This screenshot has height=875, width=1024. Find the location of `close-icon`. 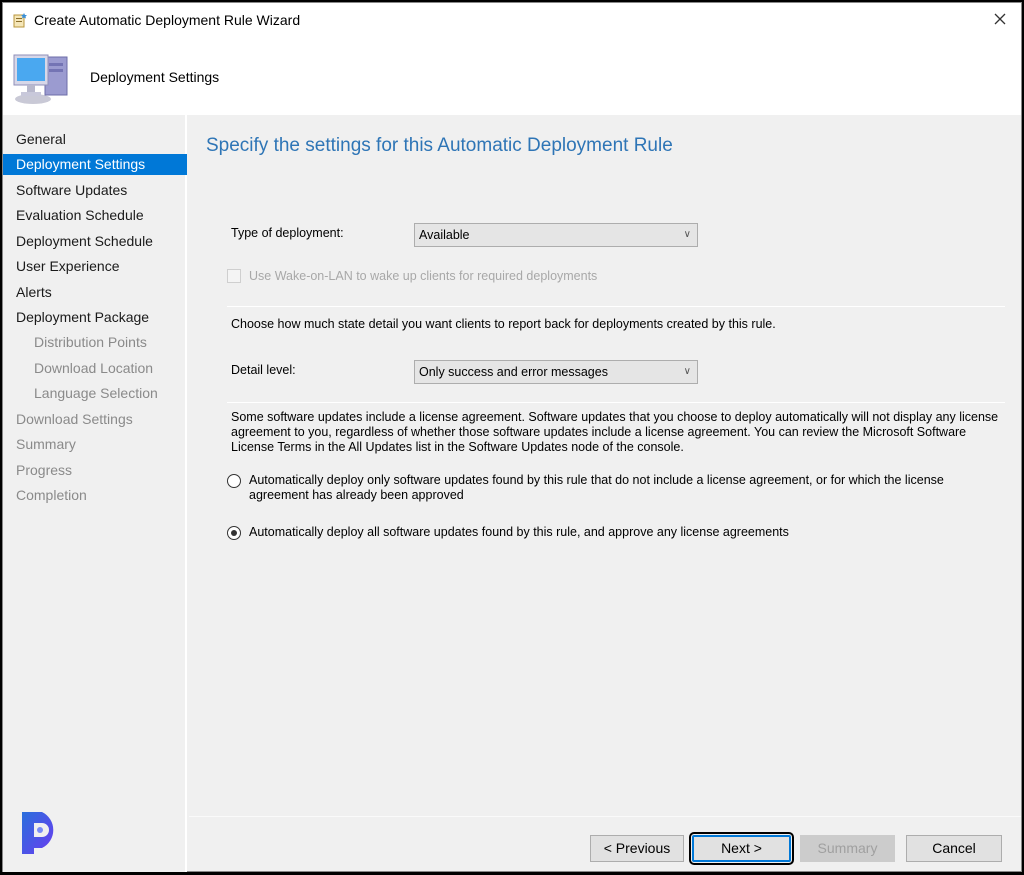

close-icon is located at coordinates (1000, 19).